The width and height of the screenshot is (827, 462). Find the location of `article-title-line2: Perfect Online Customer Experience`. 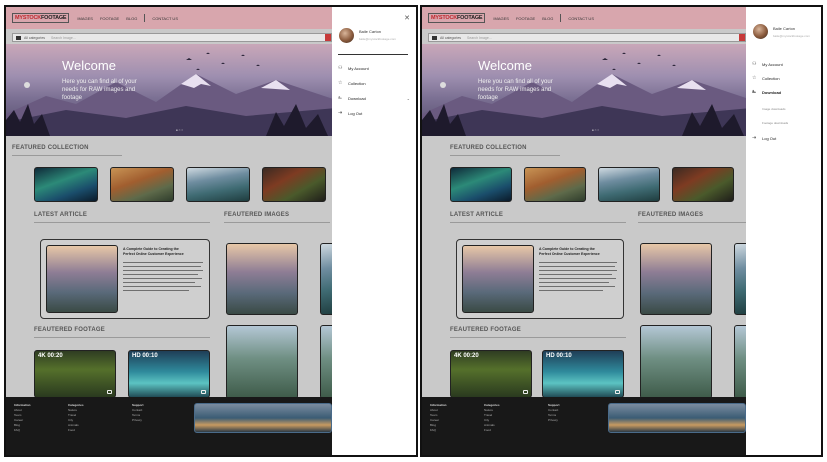

article-title-line2: Perfect Online Customer Experience is located at coordinates (153, 254).